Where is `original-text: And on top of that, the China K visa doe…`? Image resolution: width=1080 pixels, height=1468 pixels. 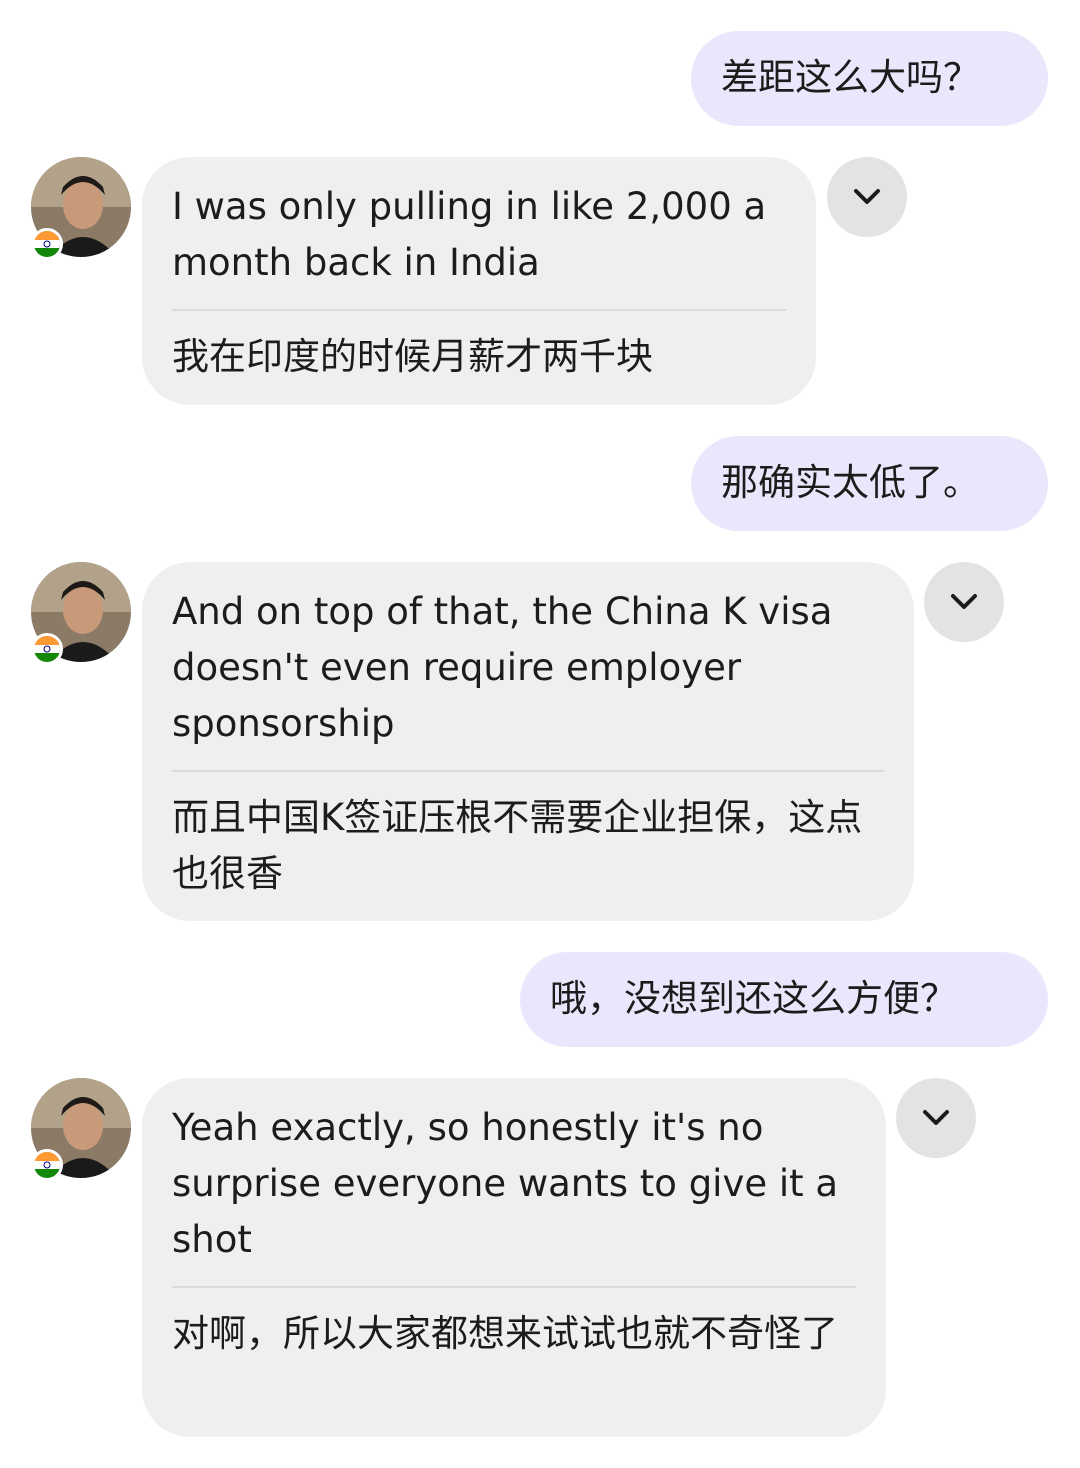
original-text: And on top of that, the China K visa doe… is located at coordinates (502, 667).